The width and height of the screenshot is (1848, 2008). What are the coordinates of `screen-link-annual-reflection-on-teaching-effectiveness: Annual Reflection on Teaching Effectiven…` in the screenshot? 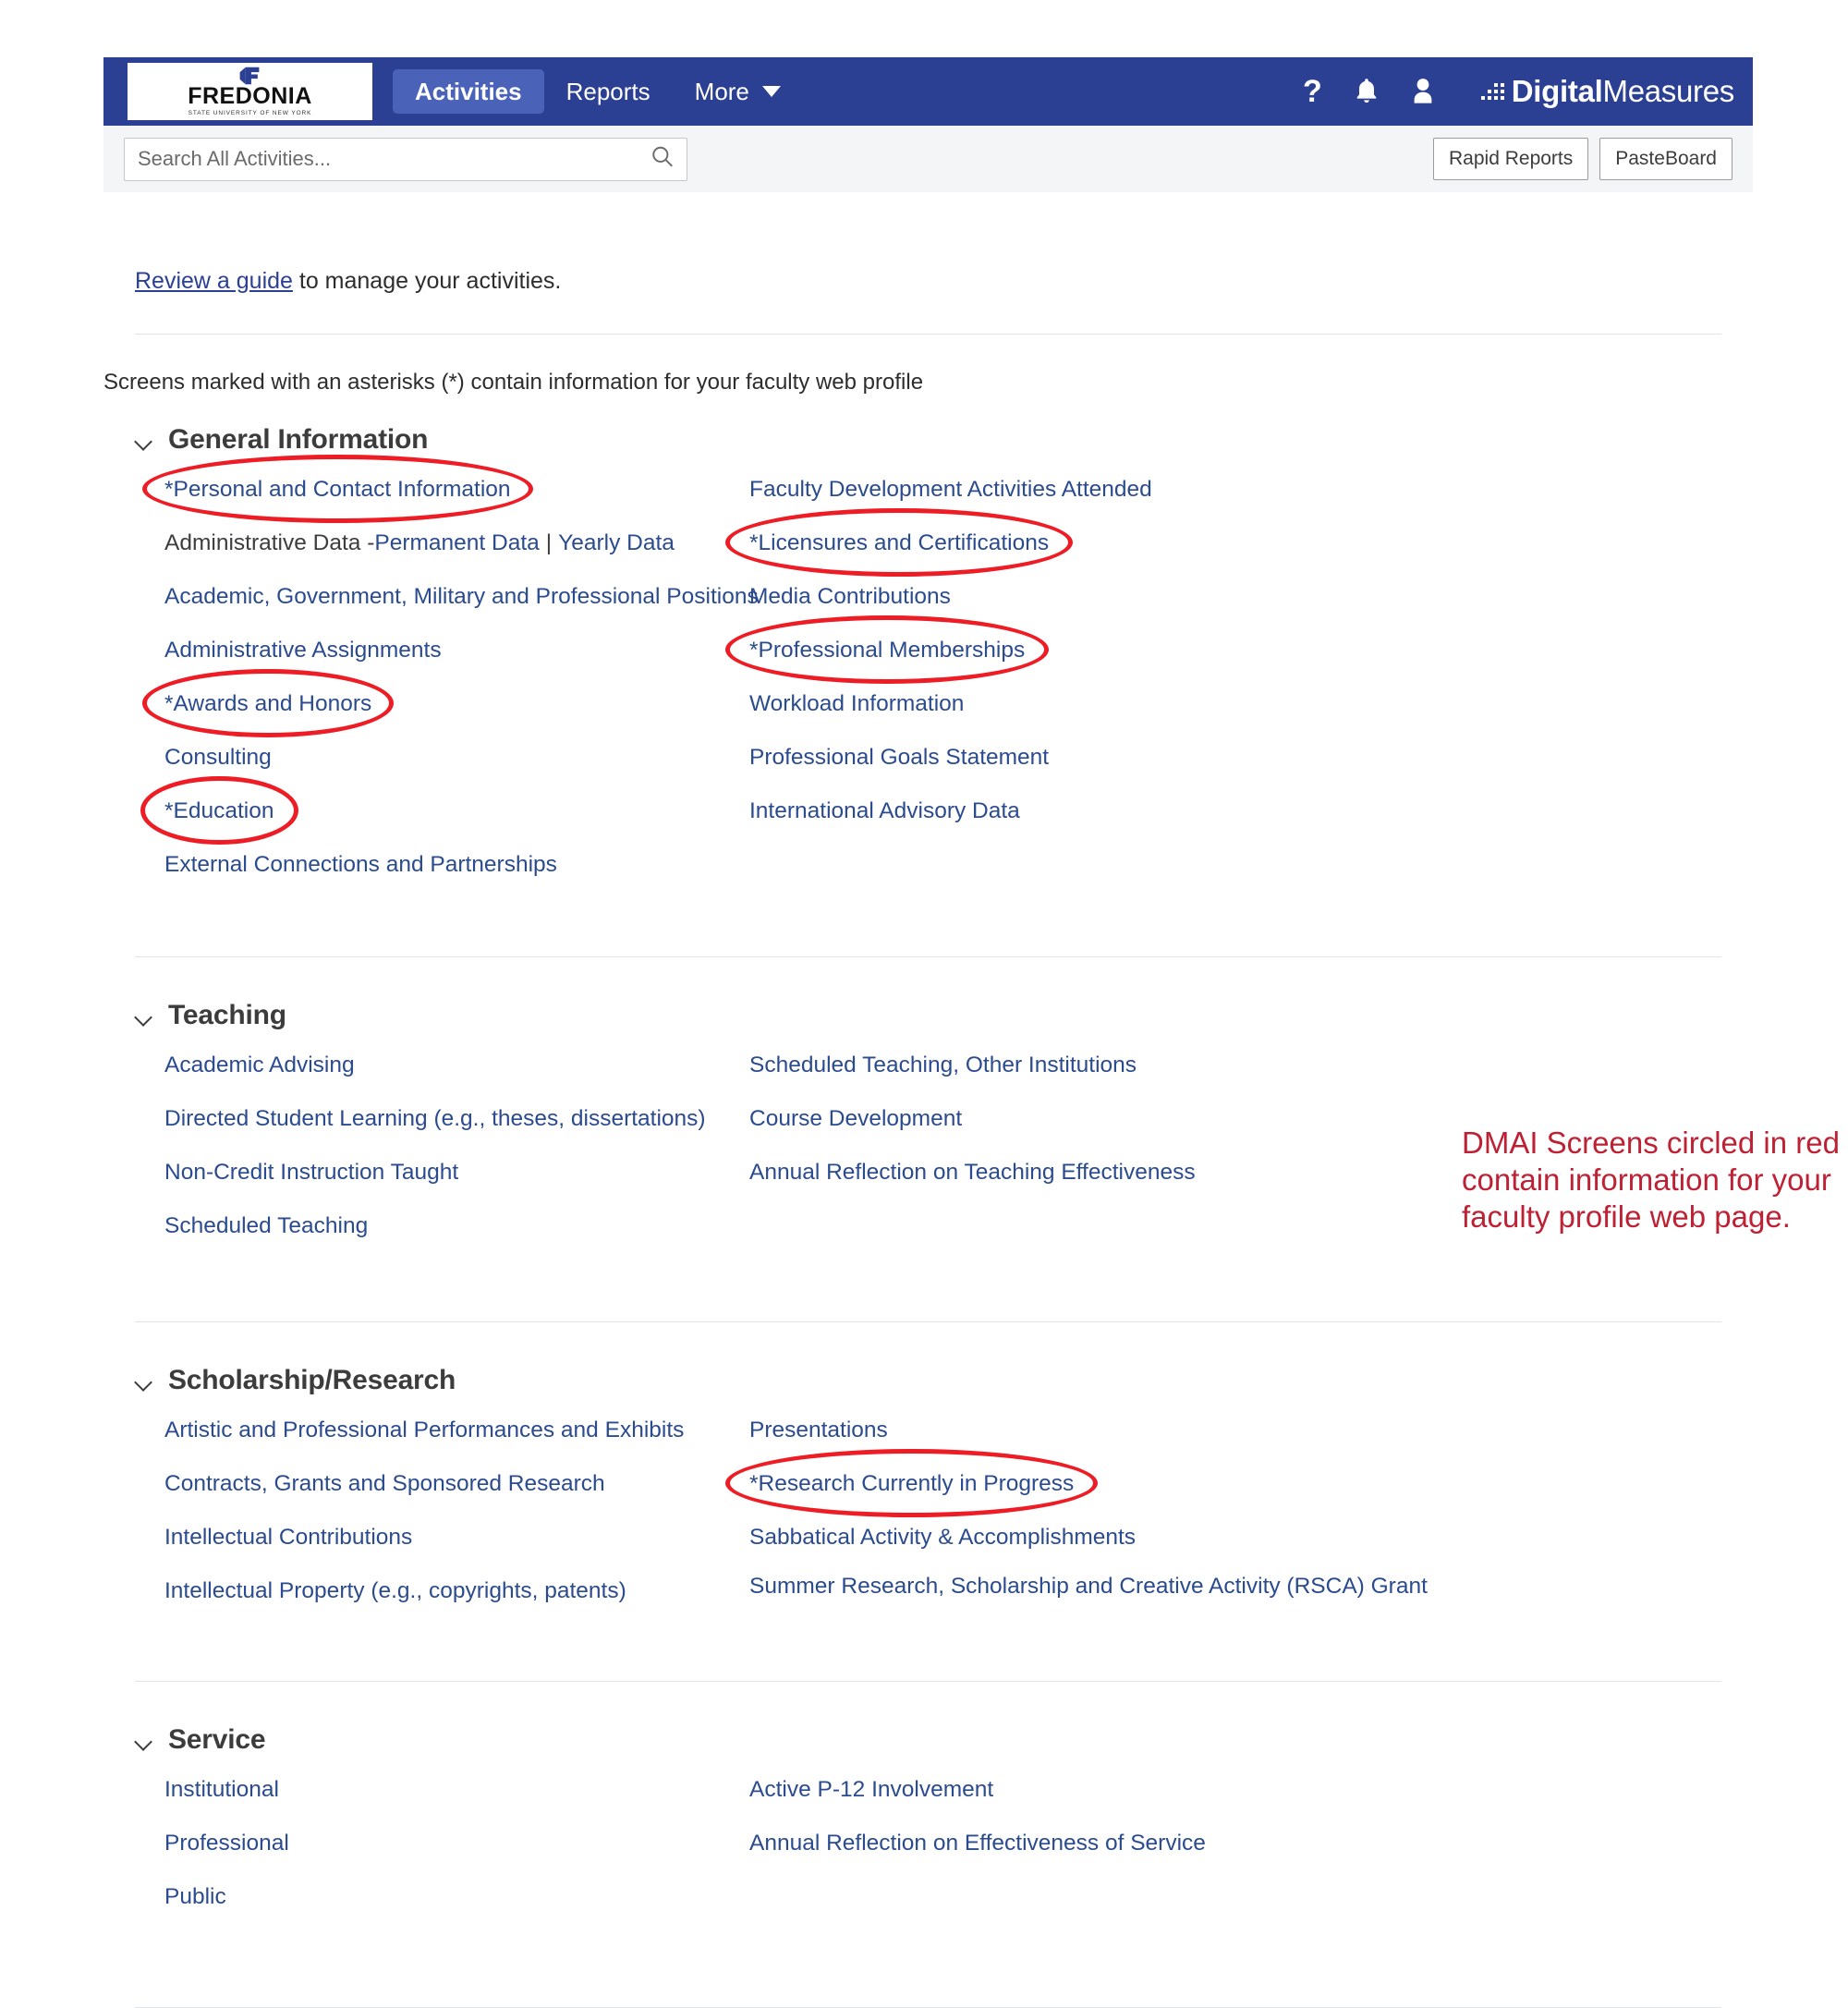 It's located at (973, 1173).